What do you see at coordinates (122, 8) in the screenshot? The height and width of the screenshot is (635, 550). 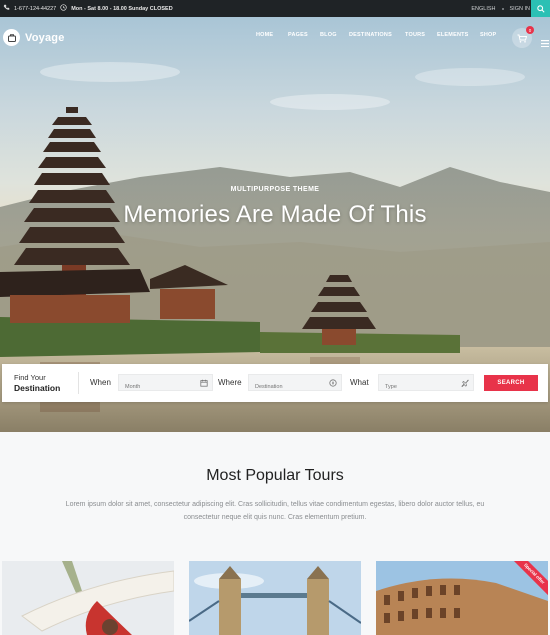 I see `opening-hours: Mon - Sat 8.00 - 18.00 Sunday CLOSED` at bounding box center [122, 8].